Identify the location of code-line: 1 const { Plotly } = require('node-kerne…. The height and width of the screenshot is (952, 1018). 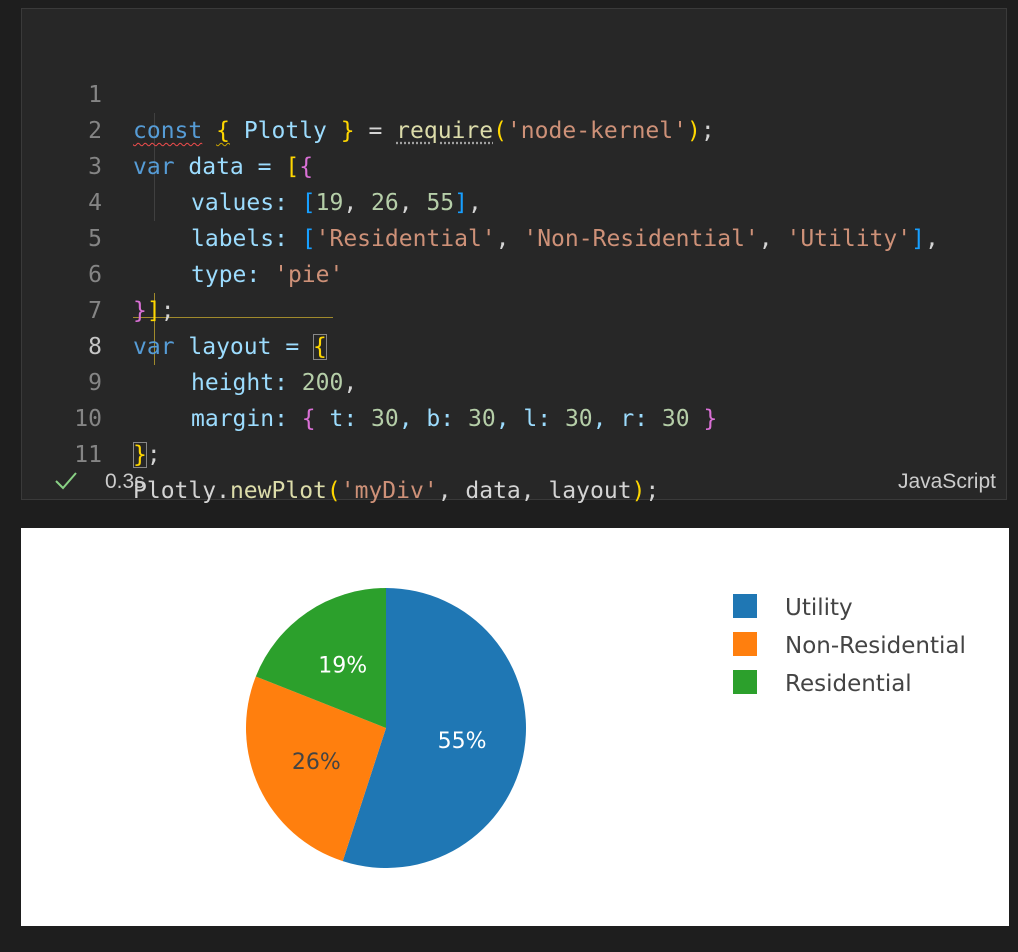
(514, 92).